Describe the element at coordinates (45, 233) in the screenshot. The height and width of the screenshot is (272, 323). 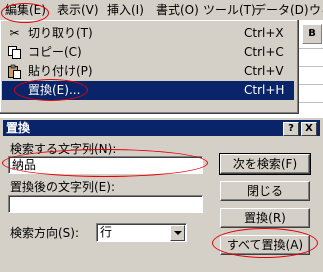
I see `direction-label: 検索方向(S):` at that location.